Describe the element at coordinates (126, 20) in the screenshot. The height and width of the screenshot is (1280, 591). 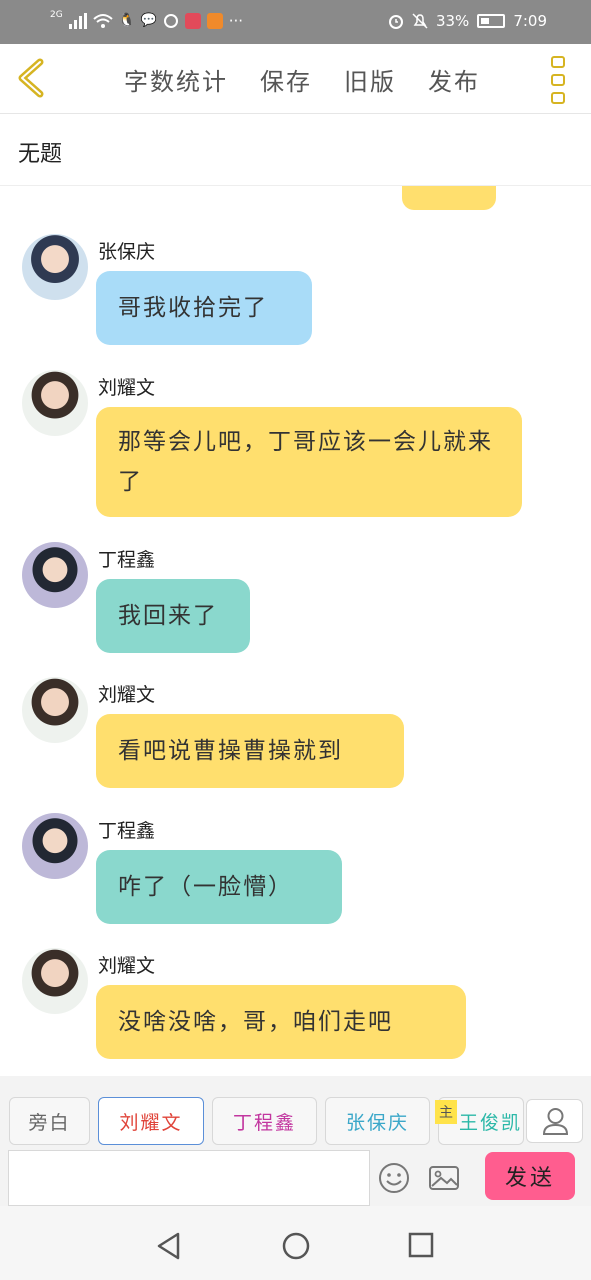
I see `qq-icon: 🐧` at that location.